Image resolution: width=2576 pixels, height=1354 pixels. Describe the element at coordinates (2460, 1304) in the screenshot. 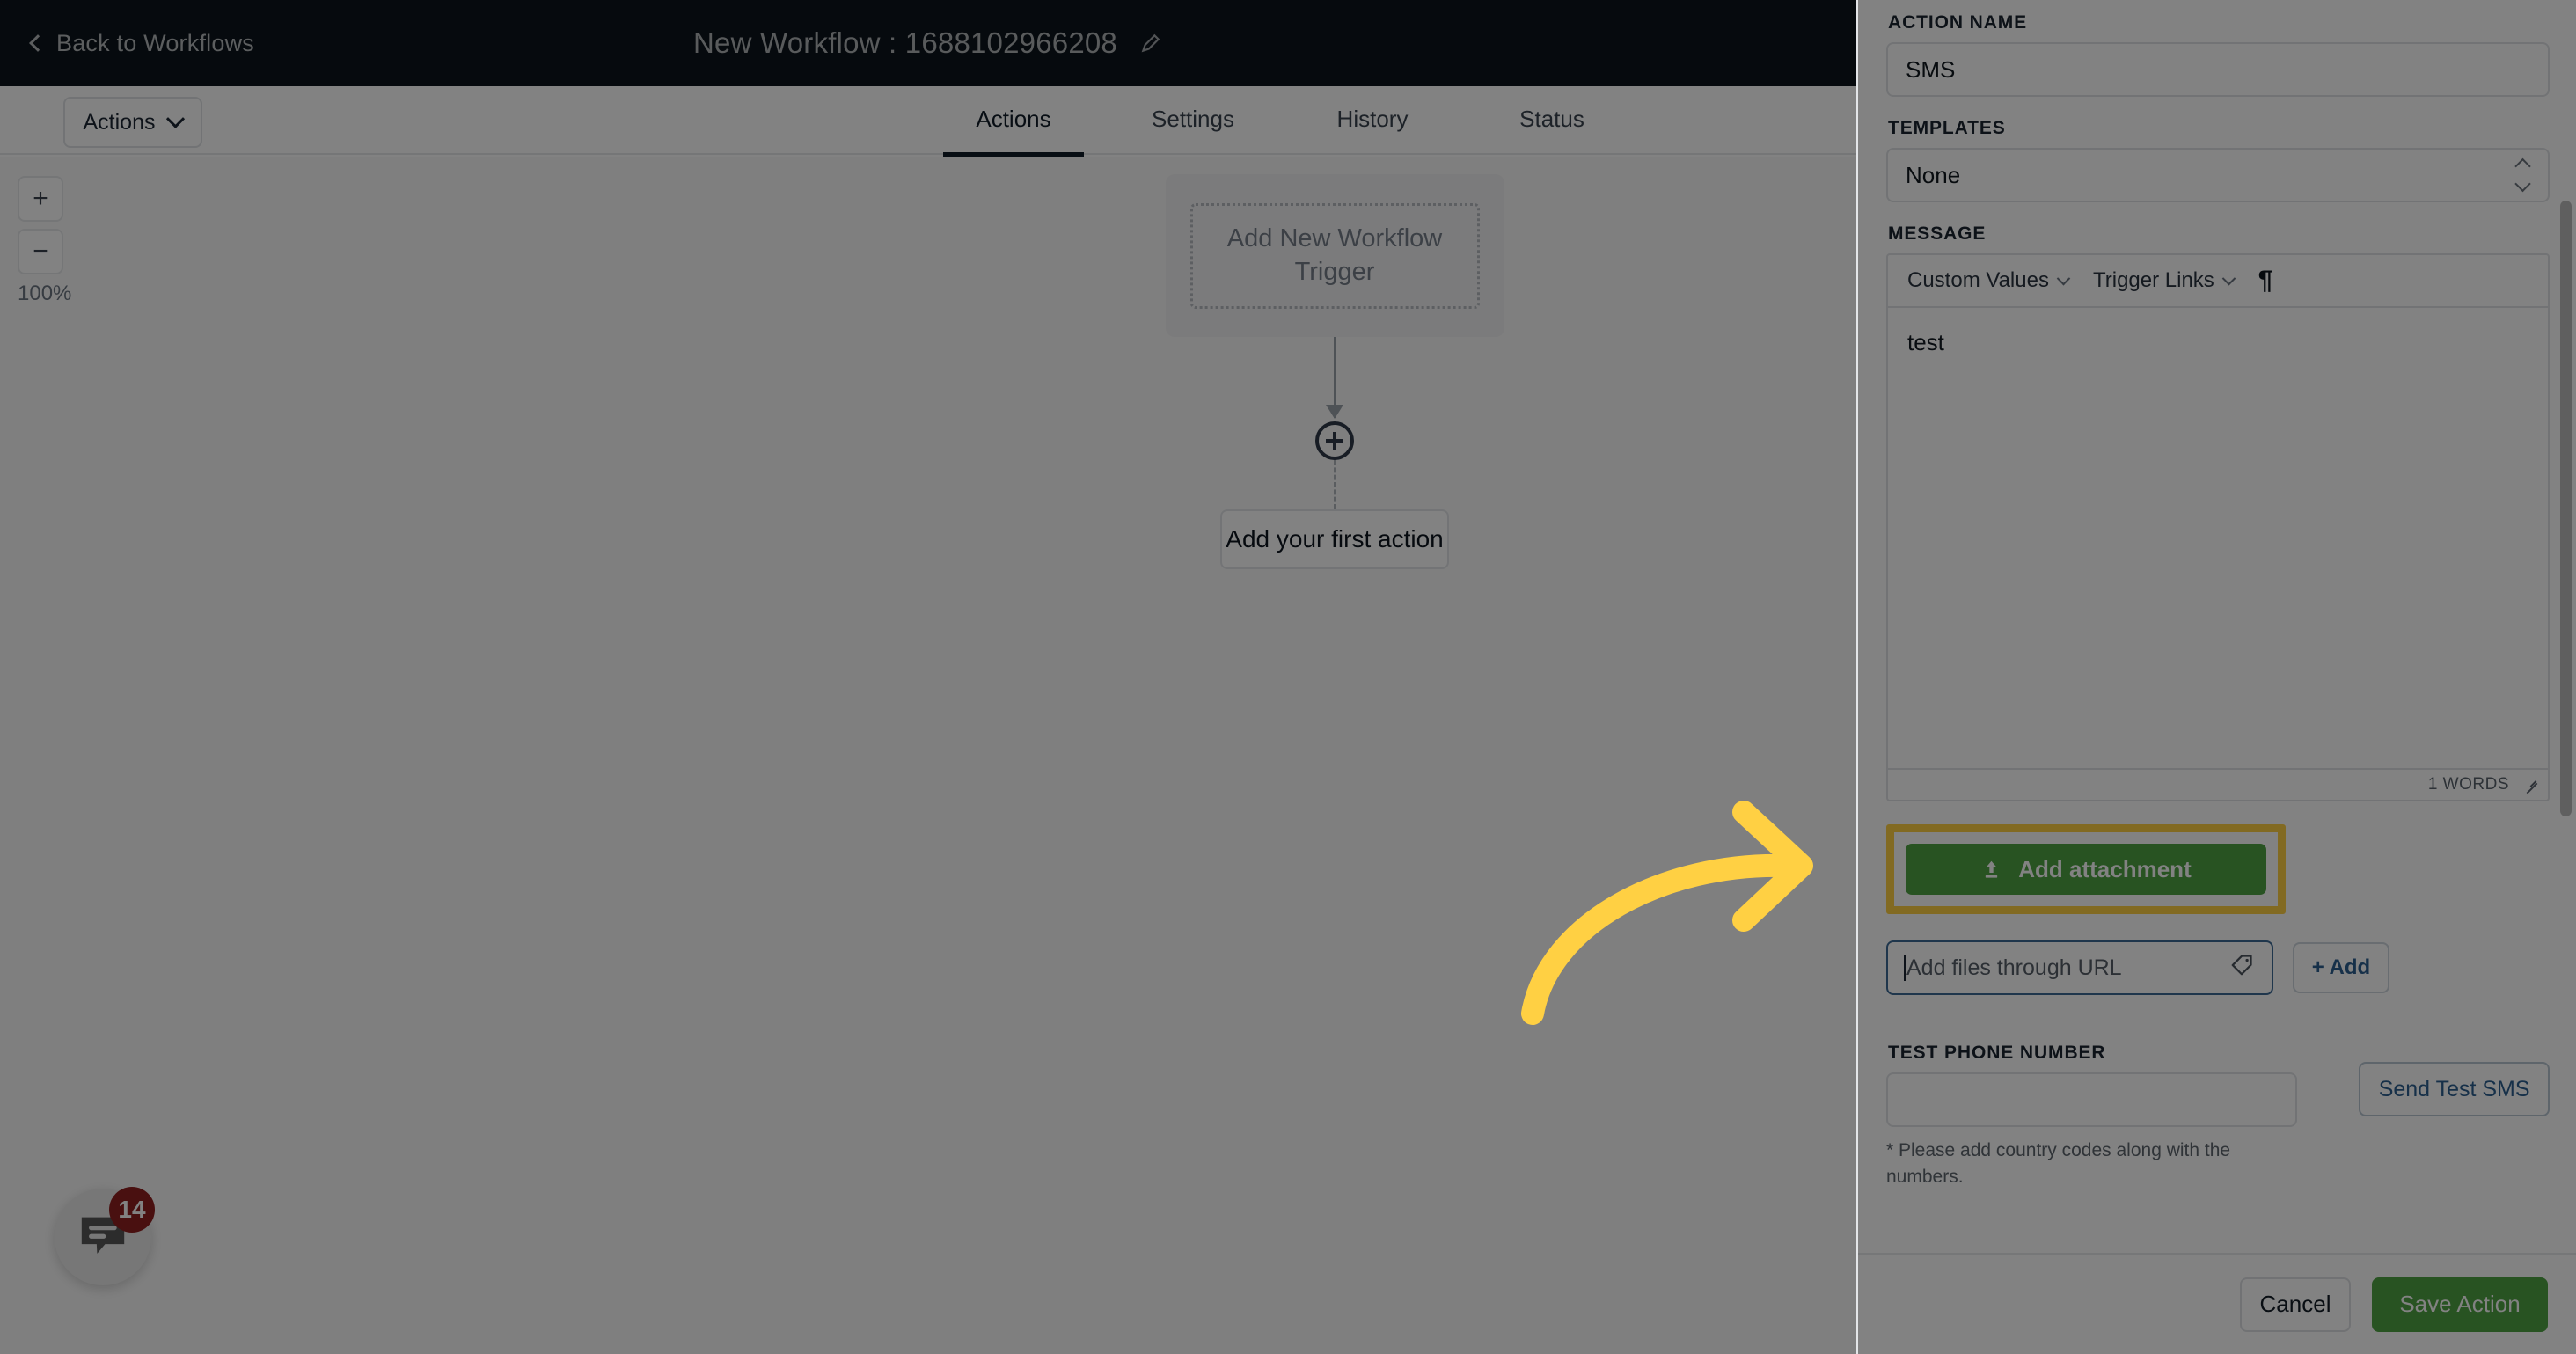

I see `save-action-button: Save Action` at that location.